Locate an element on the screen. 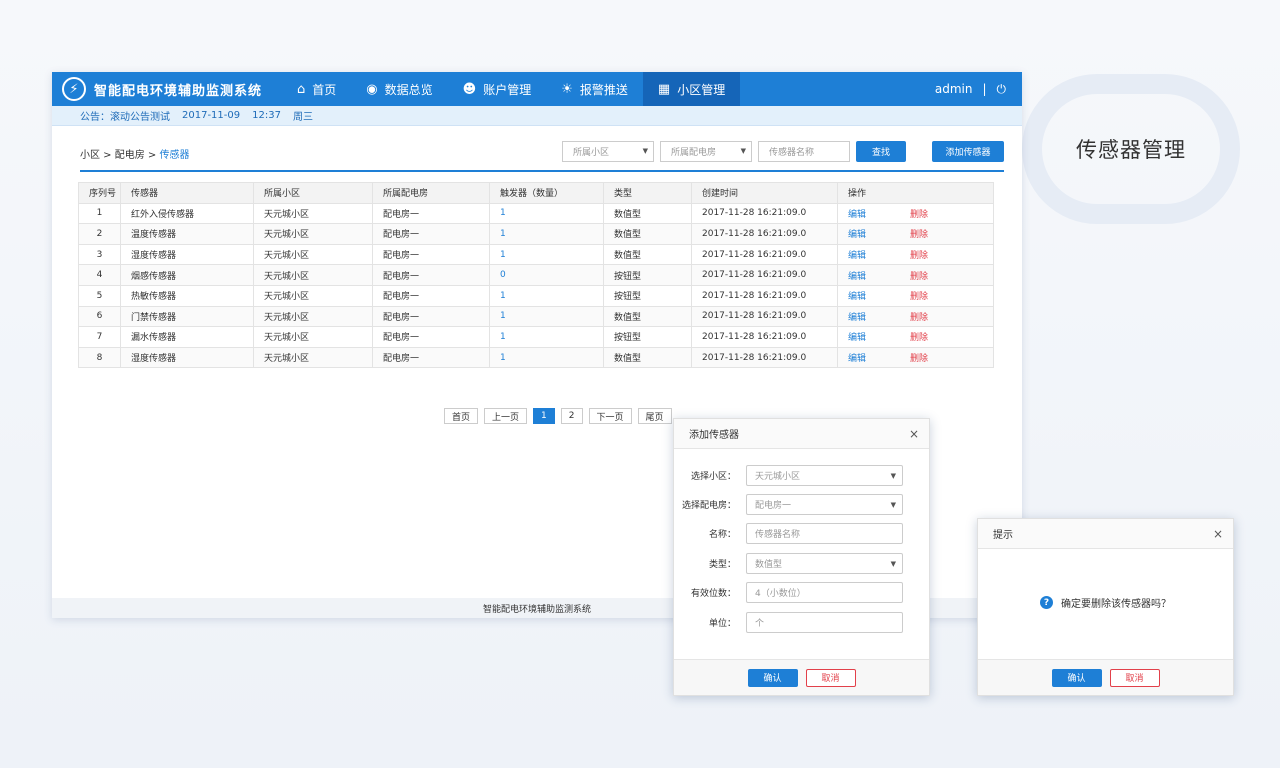  form-label: 有效位数： is located at coordinates (713, 594).